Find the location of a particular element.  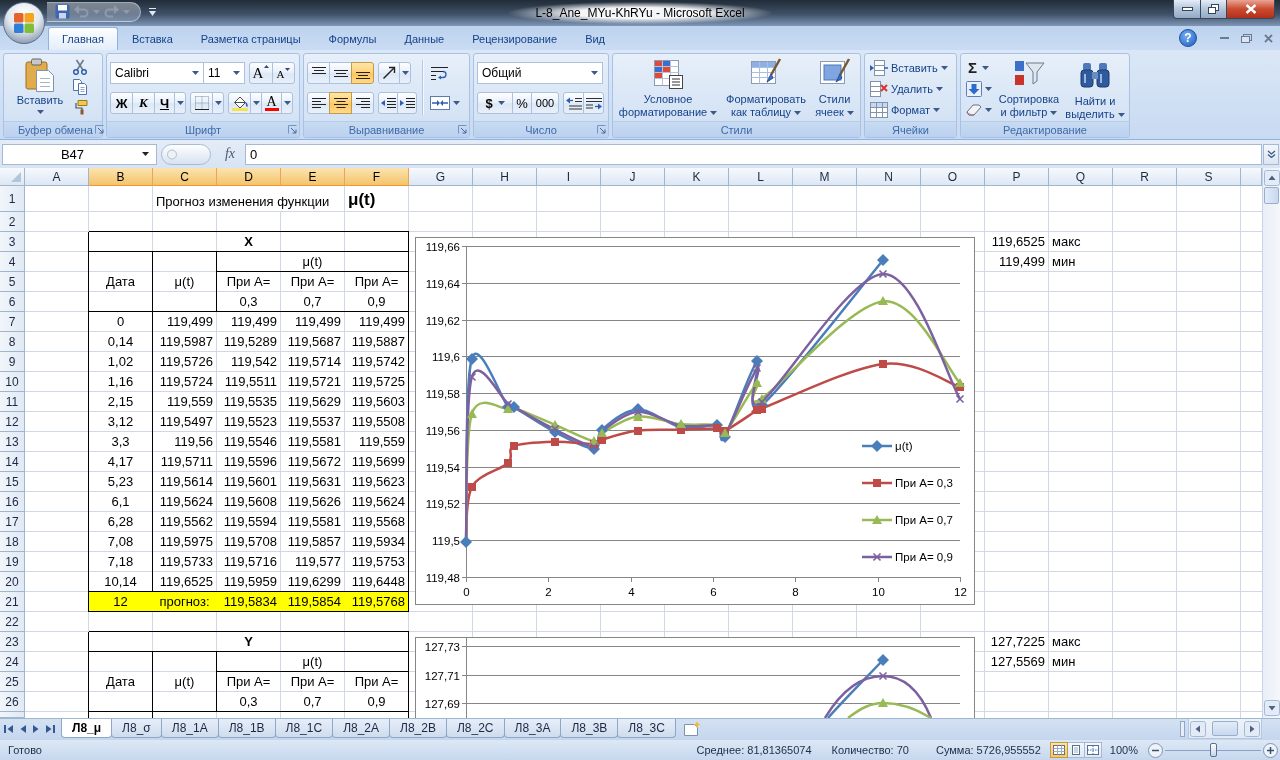

font-size-dropdown: 11 is located at coordinates (224, 73).